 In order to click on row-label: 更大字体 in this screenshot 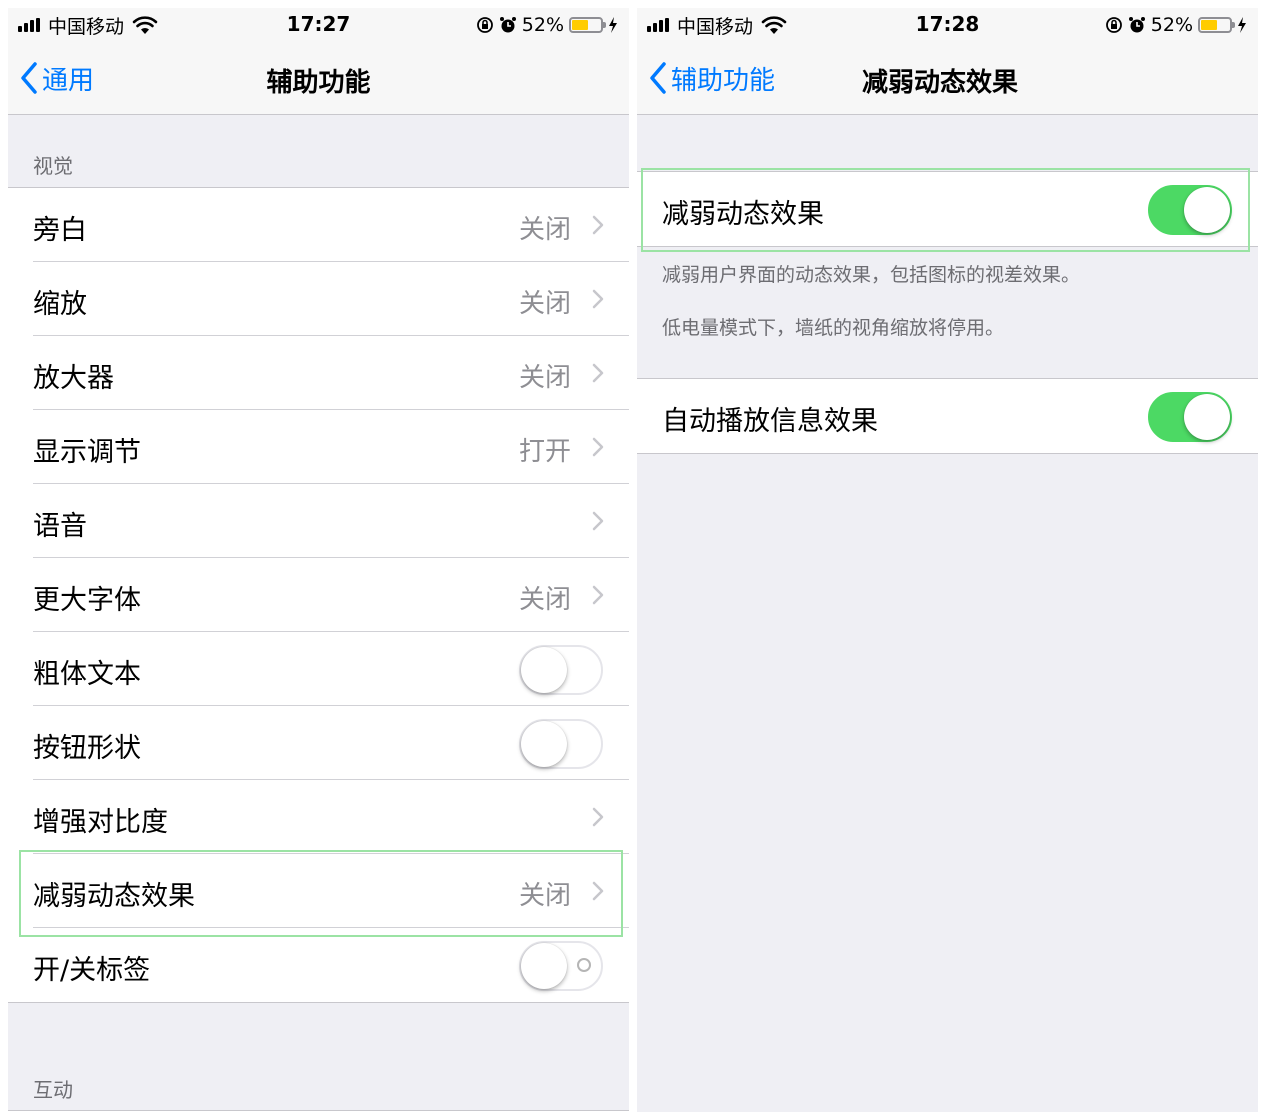, I will do `click(87, 600)`.